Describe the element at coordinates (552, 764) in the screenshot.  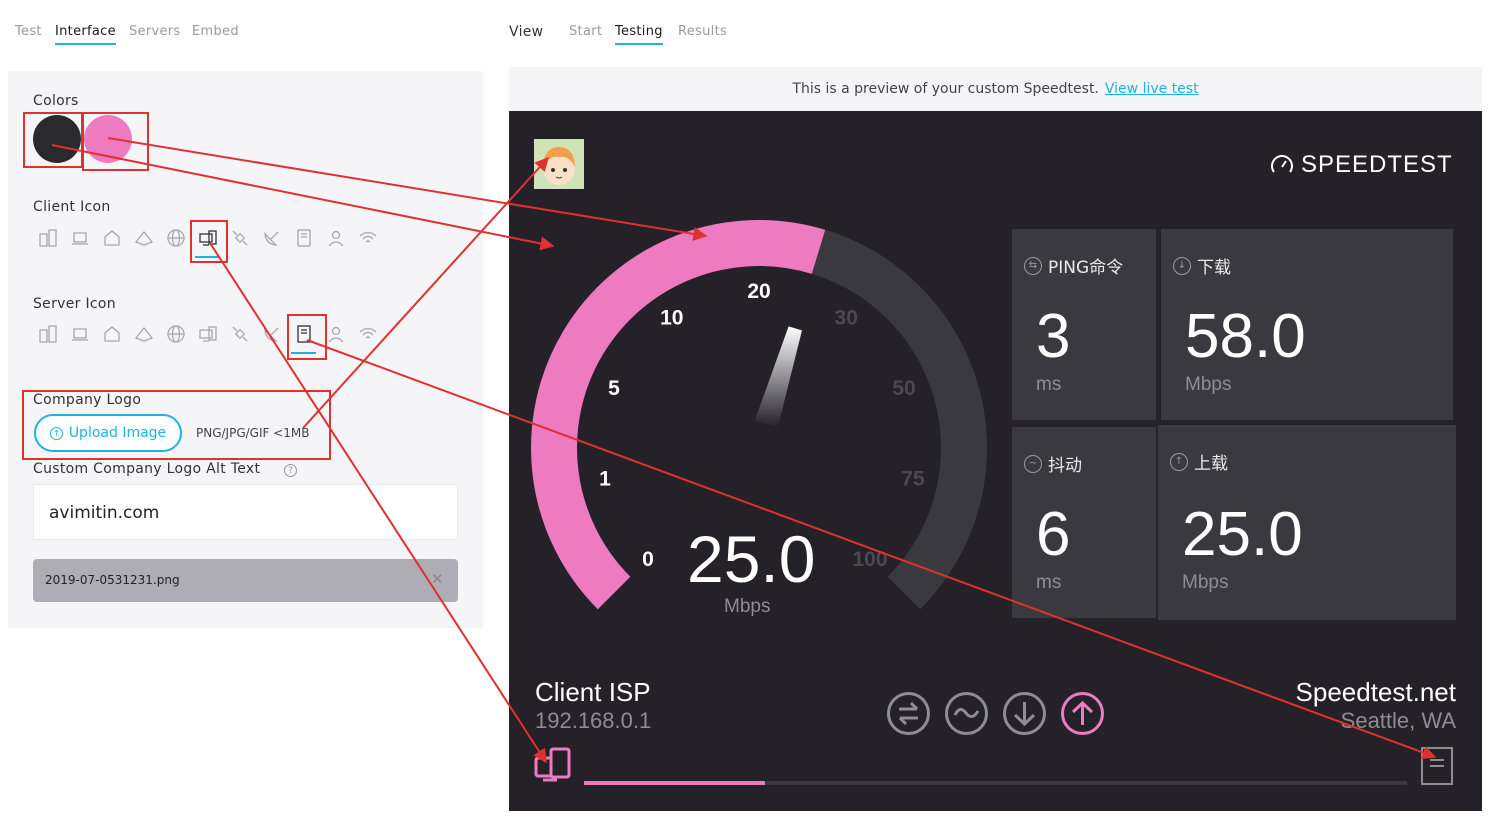
I see `client-device-icon` at that location.